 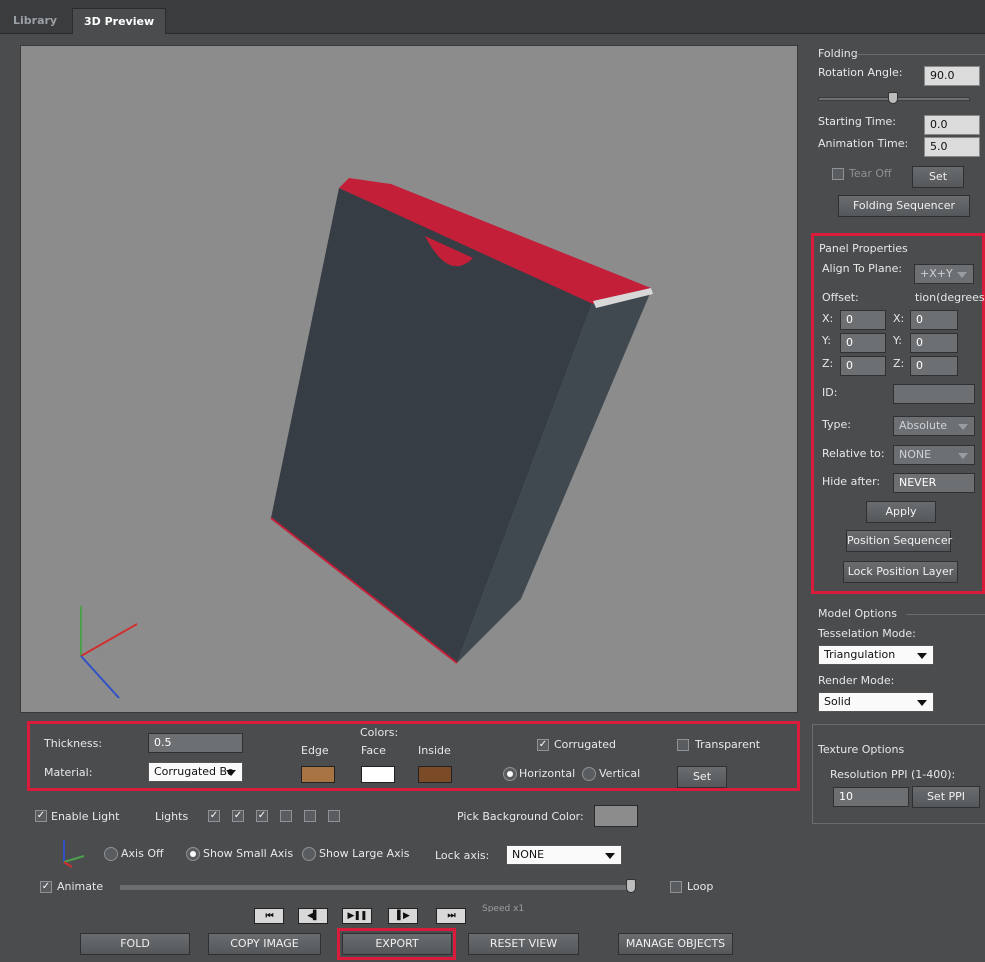 I want to click on resolution-ppi-input: 10, so click(x=871, y=797).